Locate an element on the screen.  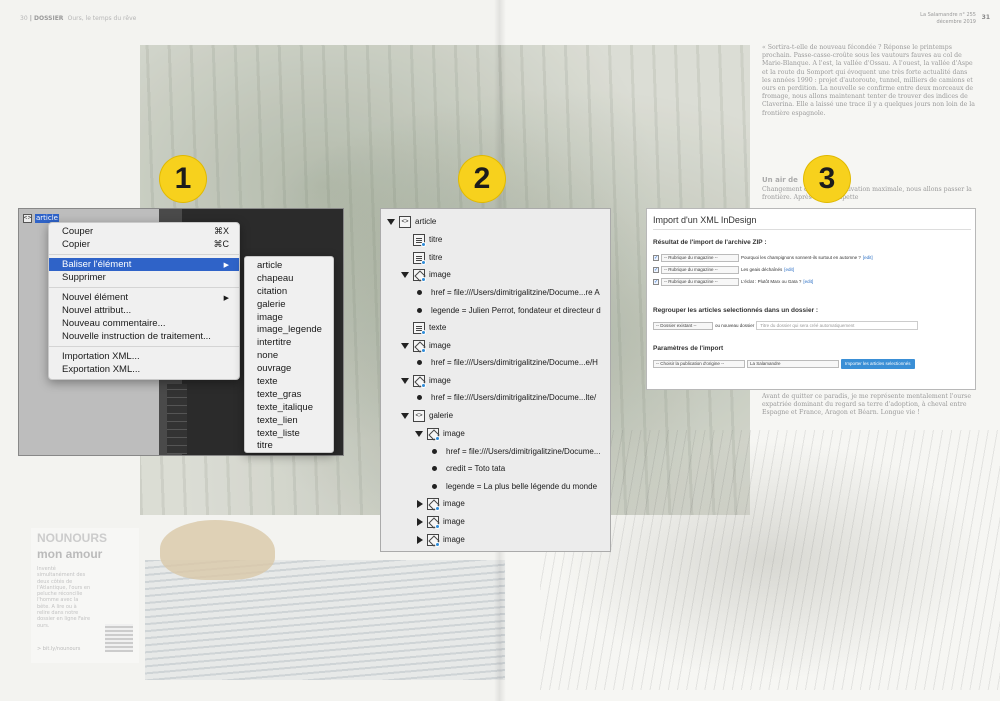
sidebar-title-2: mon amour is located at coordinates (70, 554).